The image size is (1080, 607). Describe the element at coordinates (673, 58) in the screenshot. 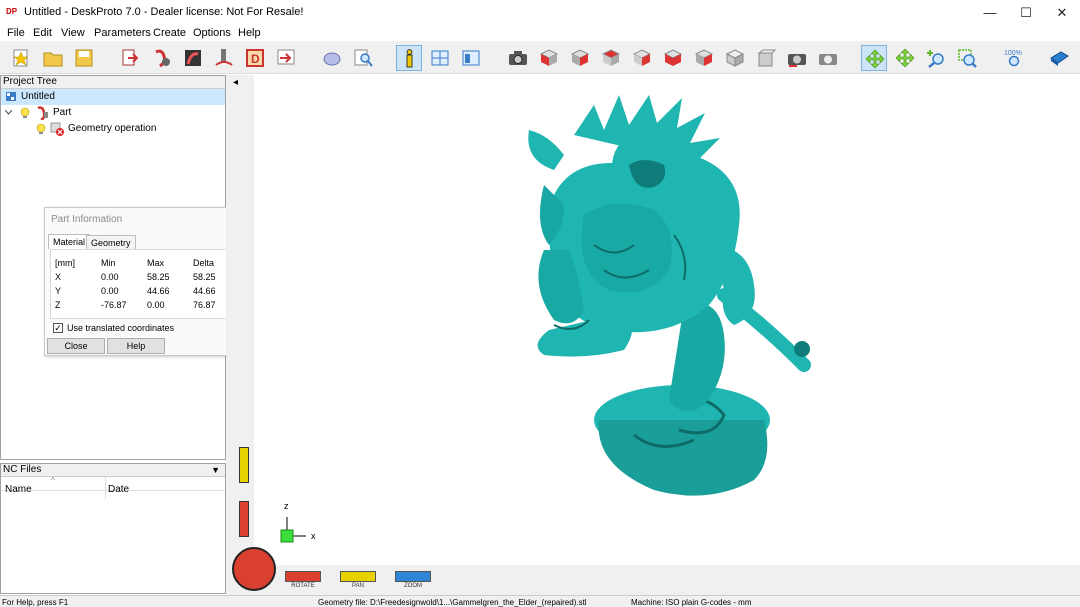

I see `view-red-5-icon` at that location.